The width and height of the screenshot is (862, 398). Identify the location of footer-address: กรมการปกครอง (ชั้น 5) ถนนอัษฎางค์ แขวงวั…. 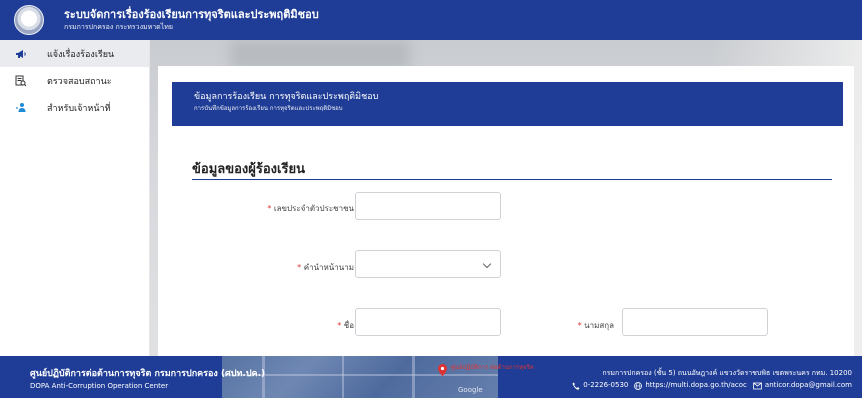
(727, 373).